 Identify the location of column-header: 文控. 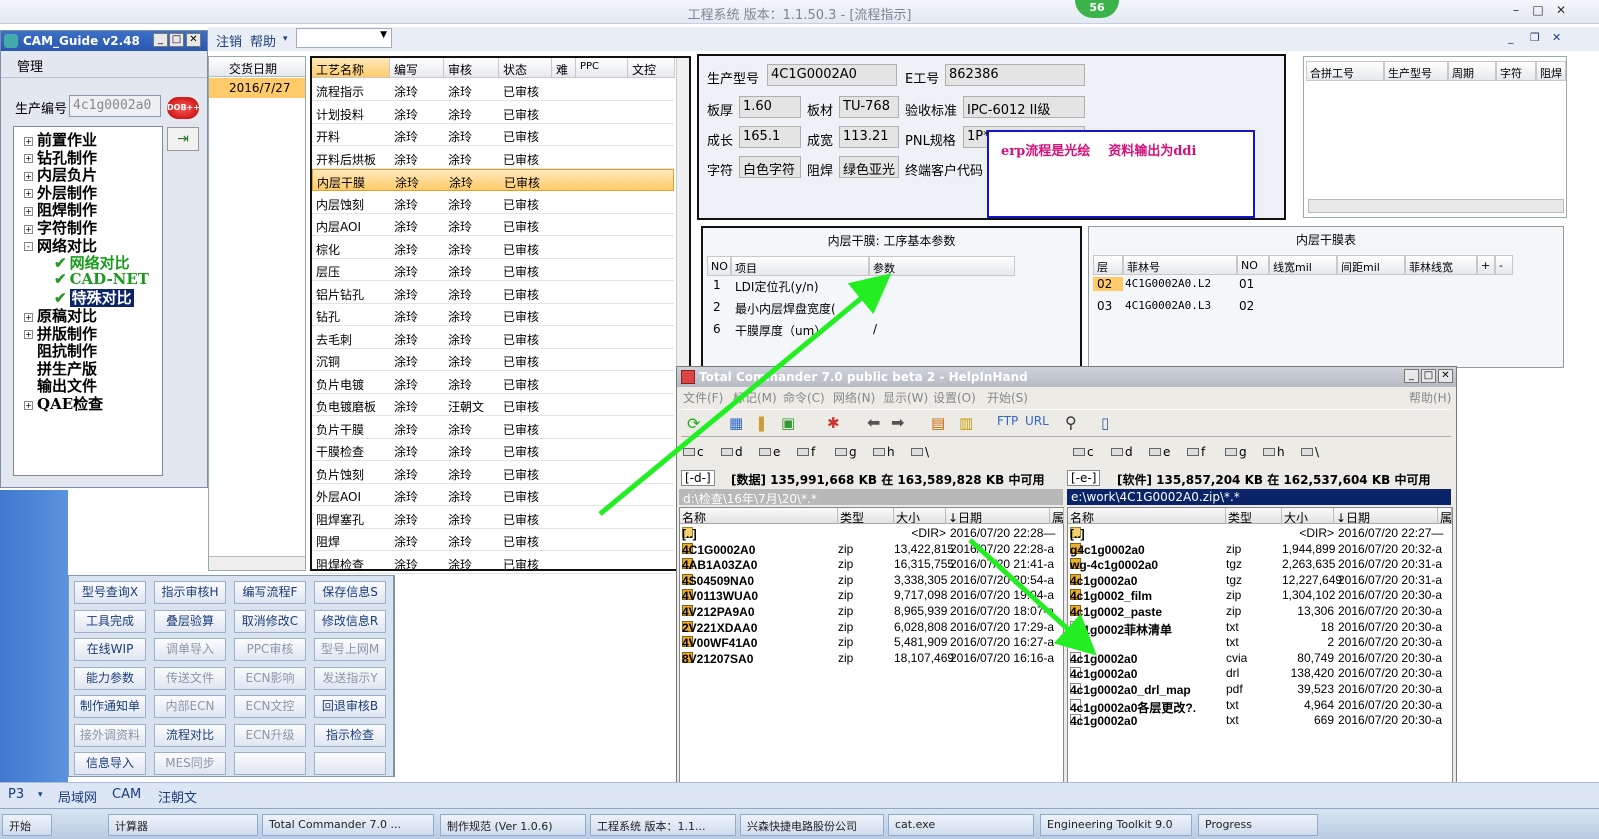
(651, 68).